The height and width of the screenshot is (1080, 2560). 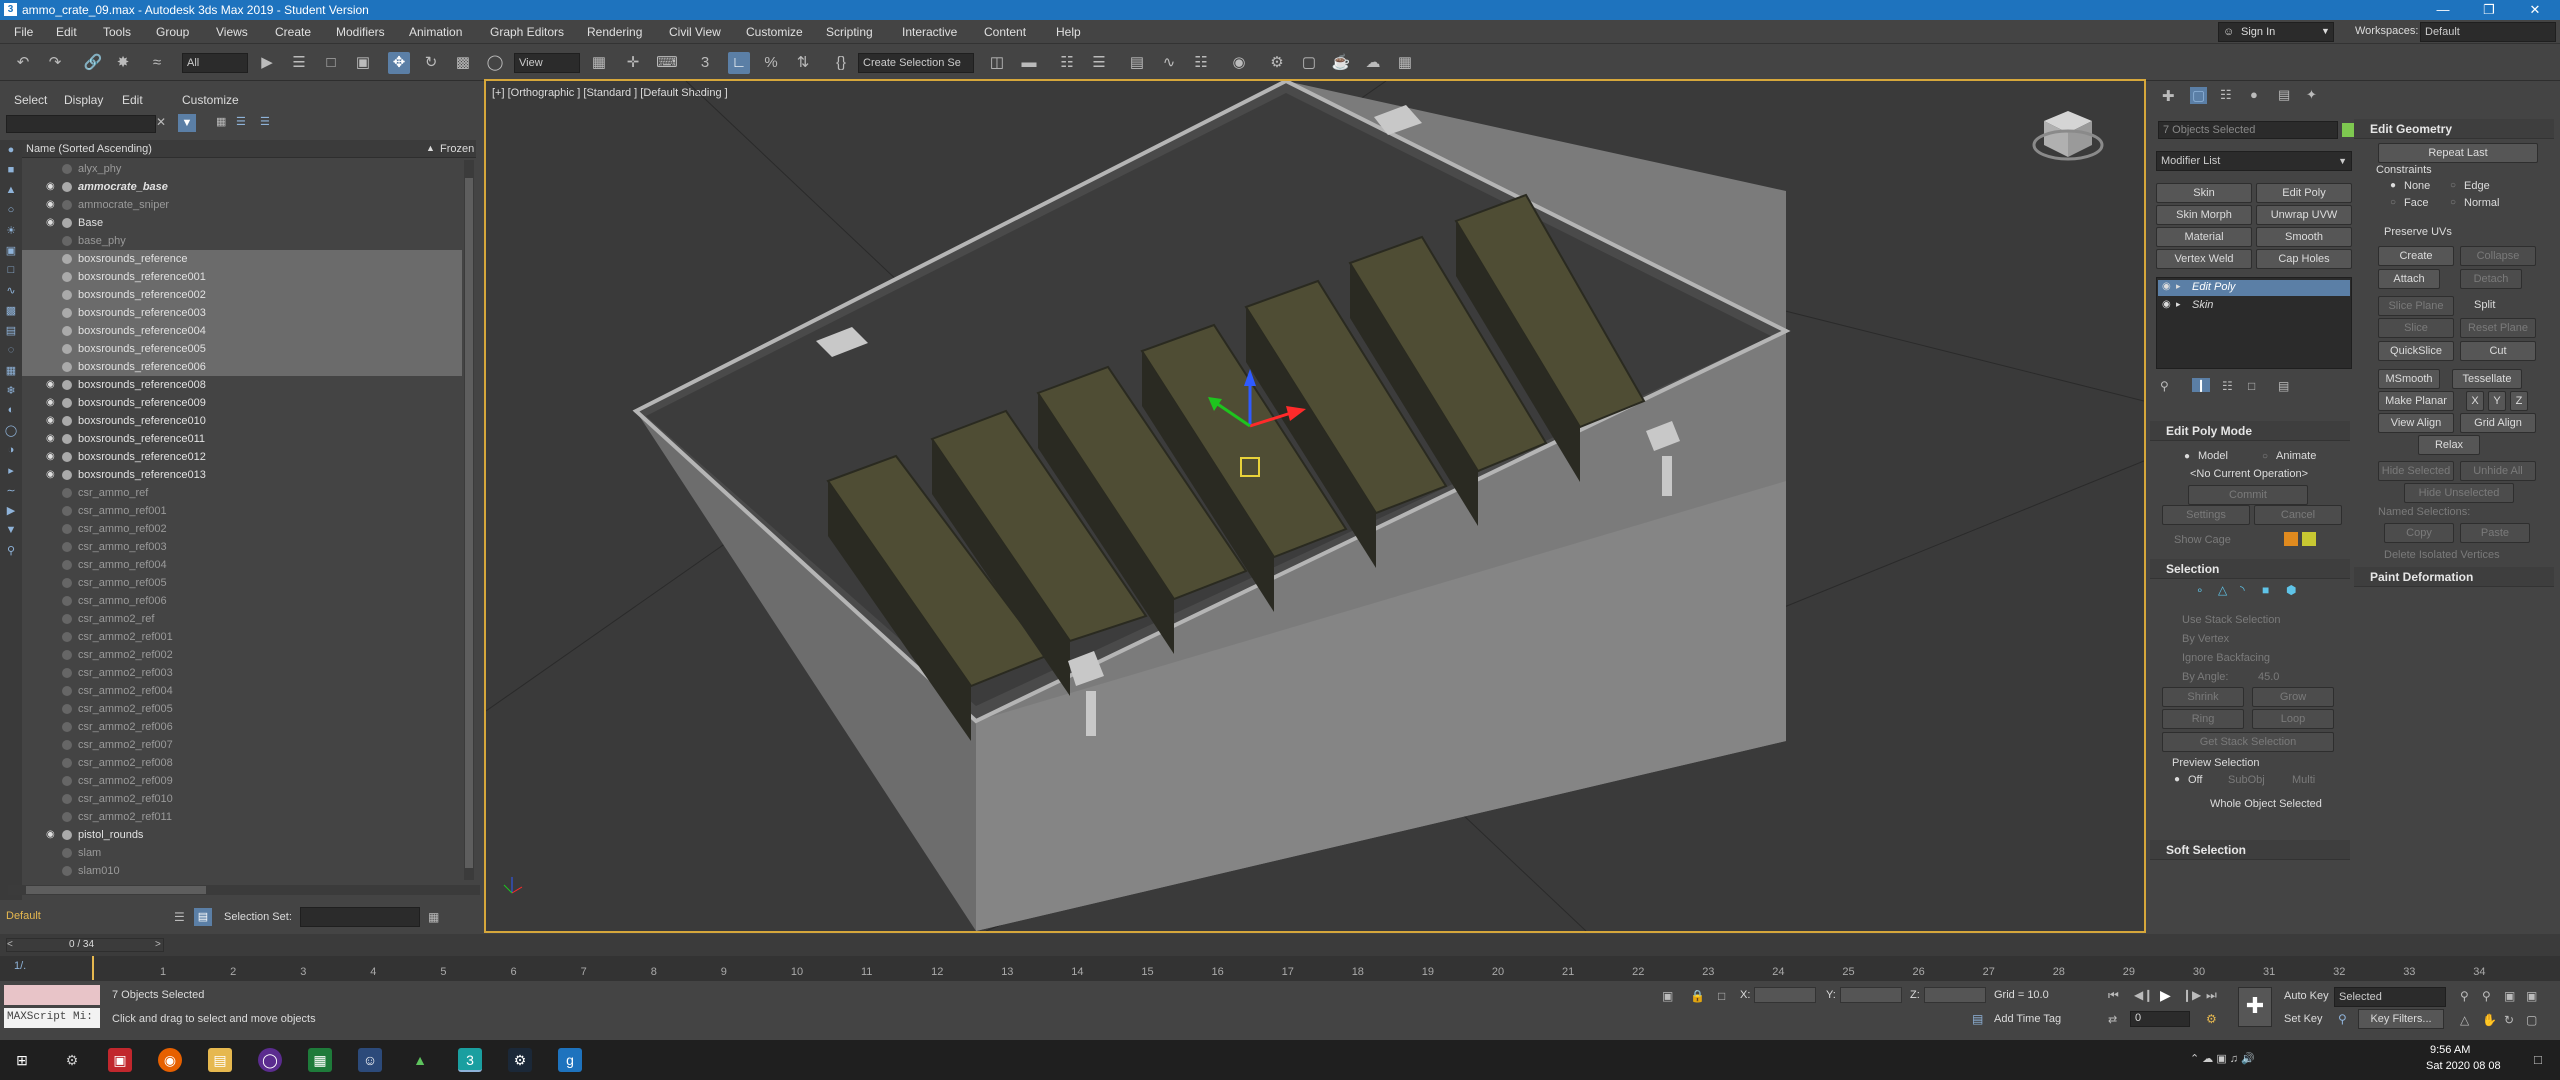 What do you see at coordinates (435, 32) in the screenshot?
I see `menu-animation: Animation` at bounding box center [435, 32].